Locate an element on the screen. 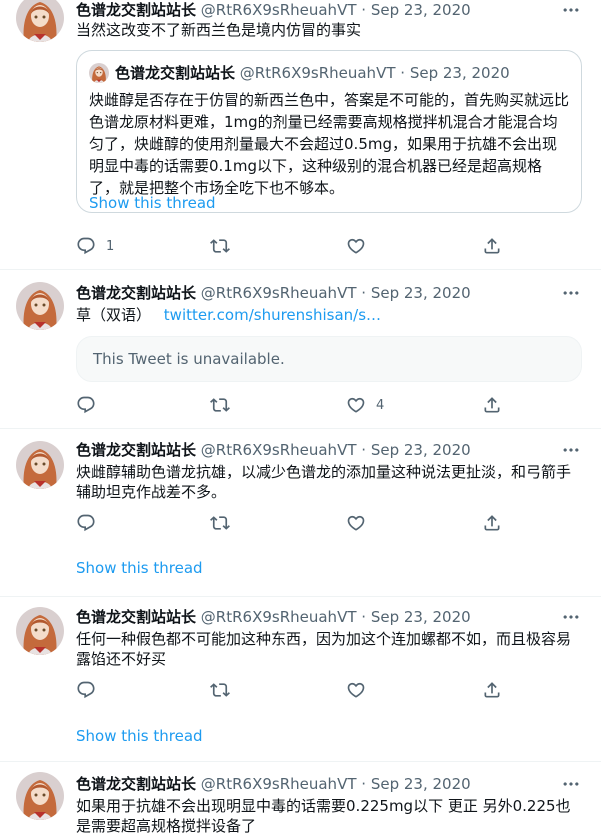 The height and width of the screenshot is (839, 601). quoted-author-handle: @RtR6X9sRheuahVT is located at coordinates (317, 73).